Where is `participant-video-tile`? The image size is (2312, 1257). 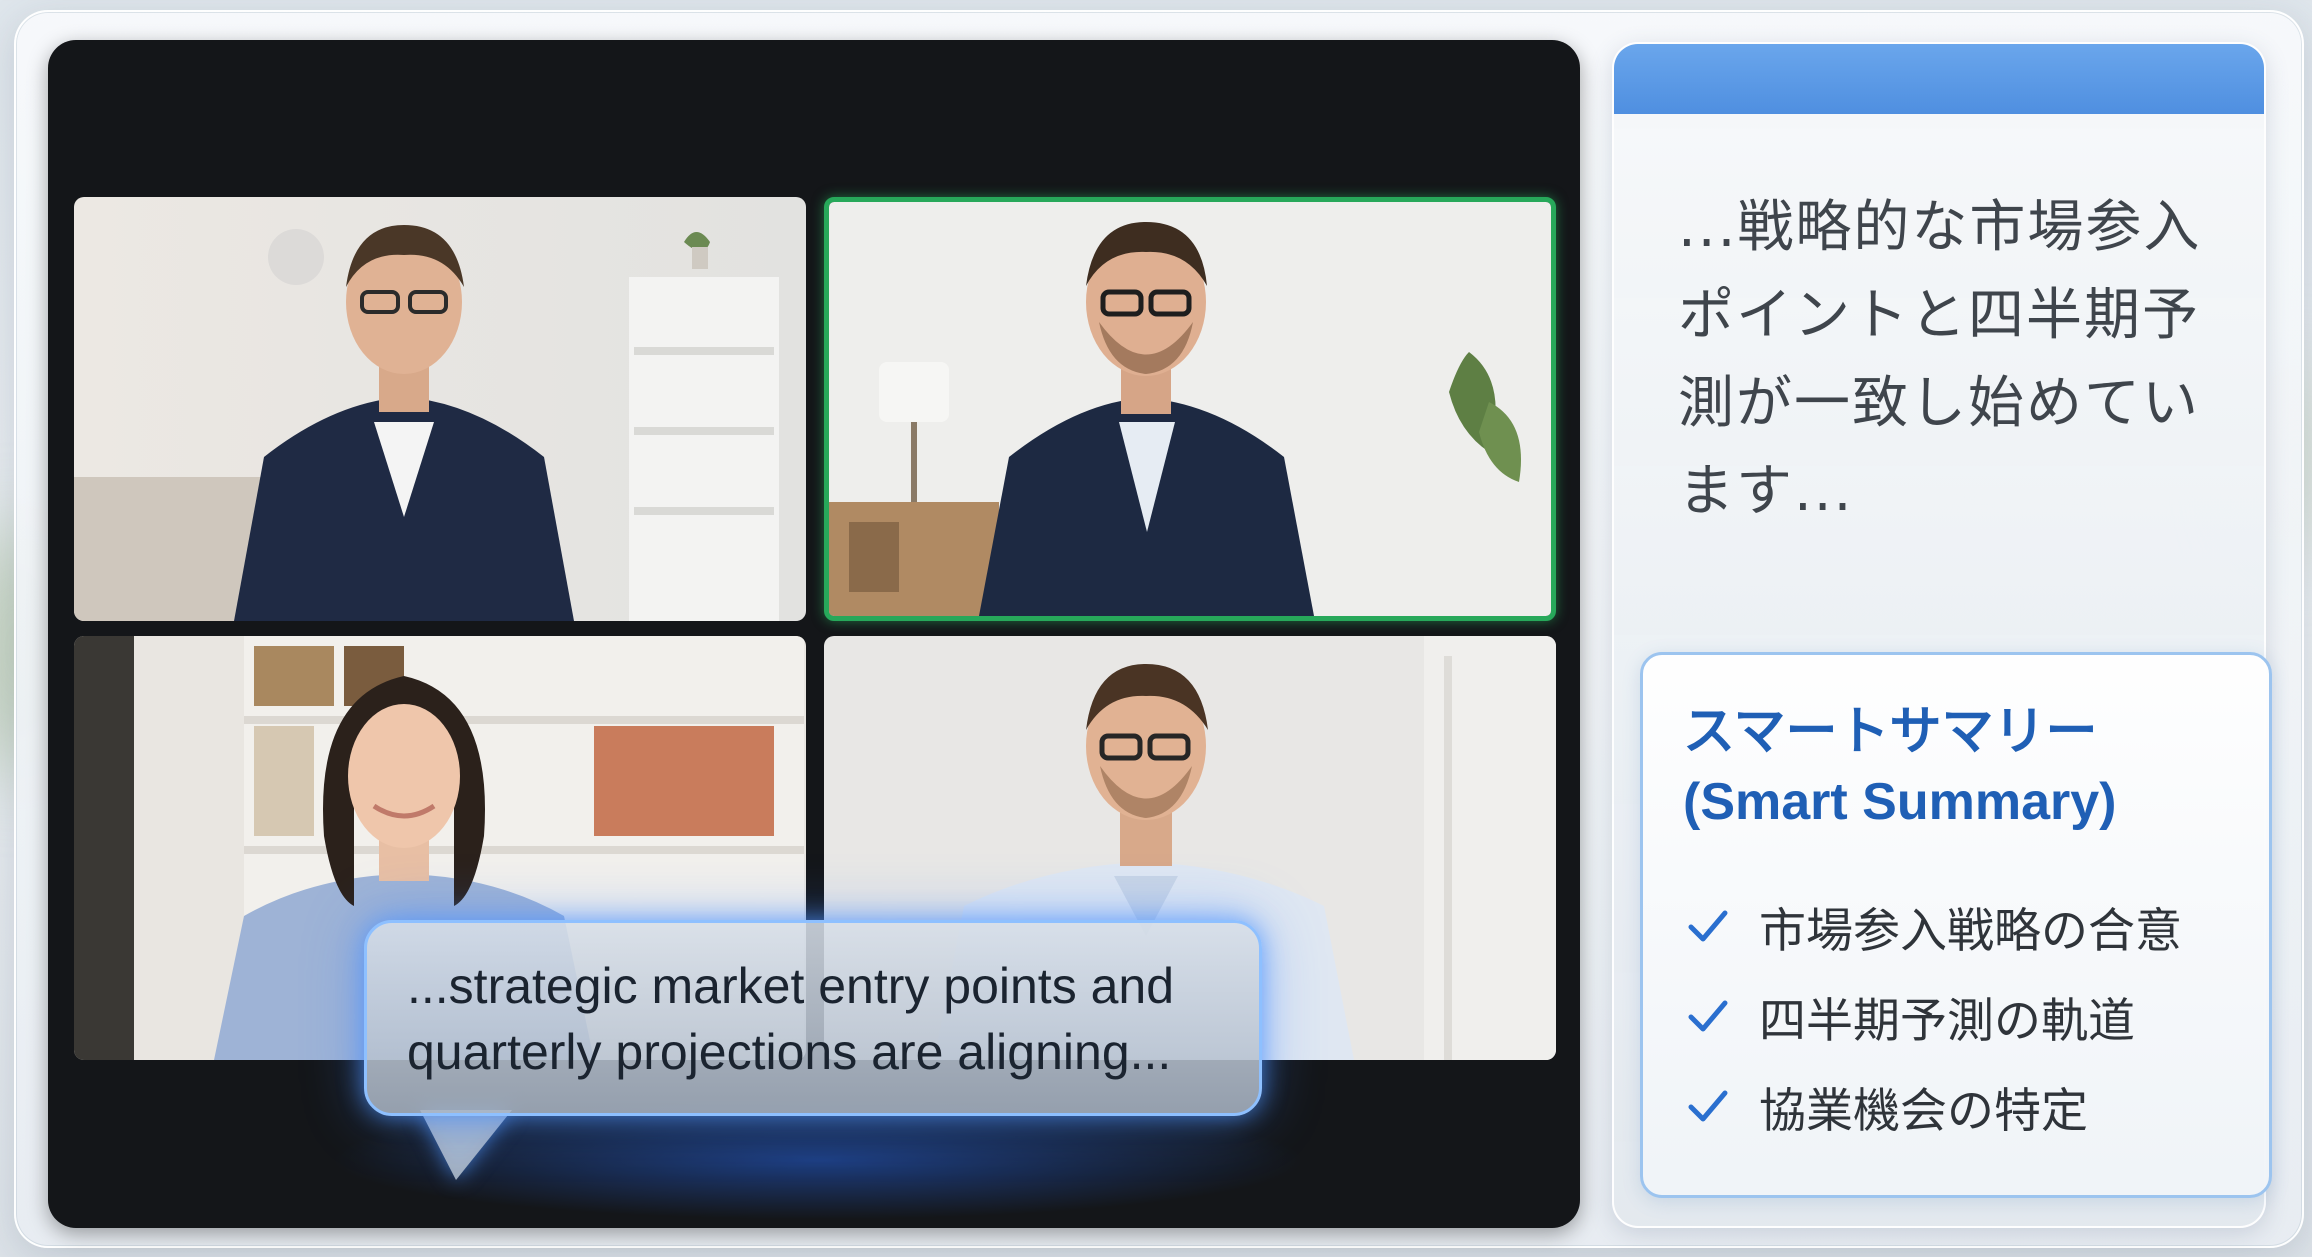
participant-video-tile is located at coordinates (440, 409).